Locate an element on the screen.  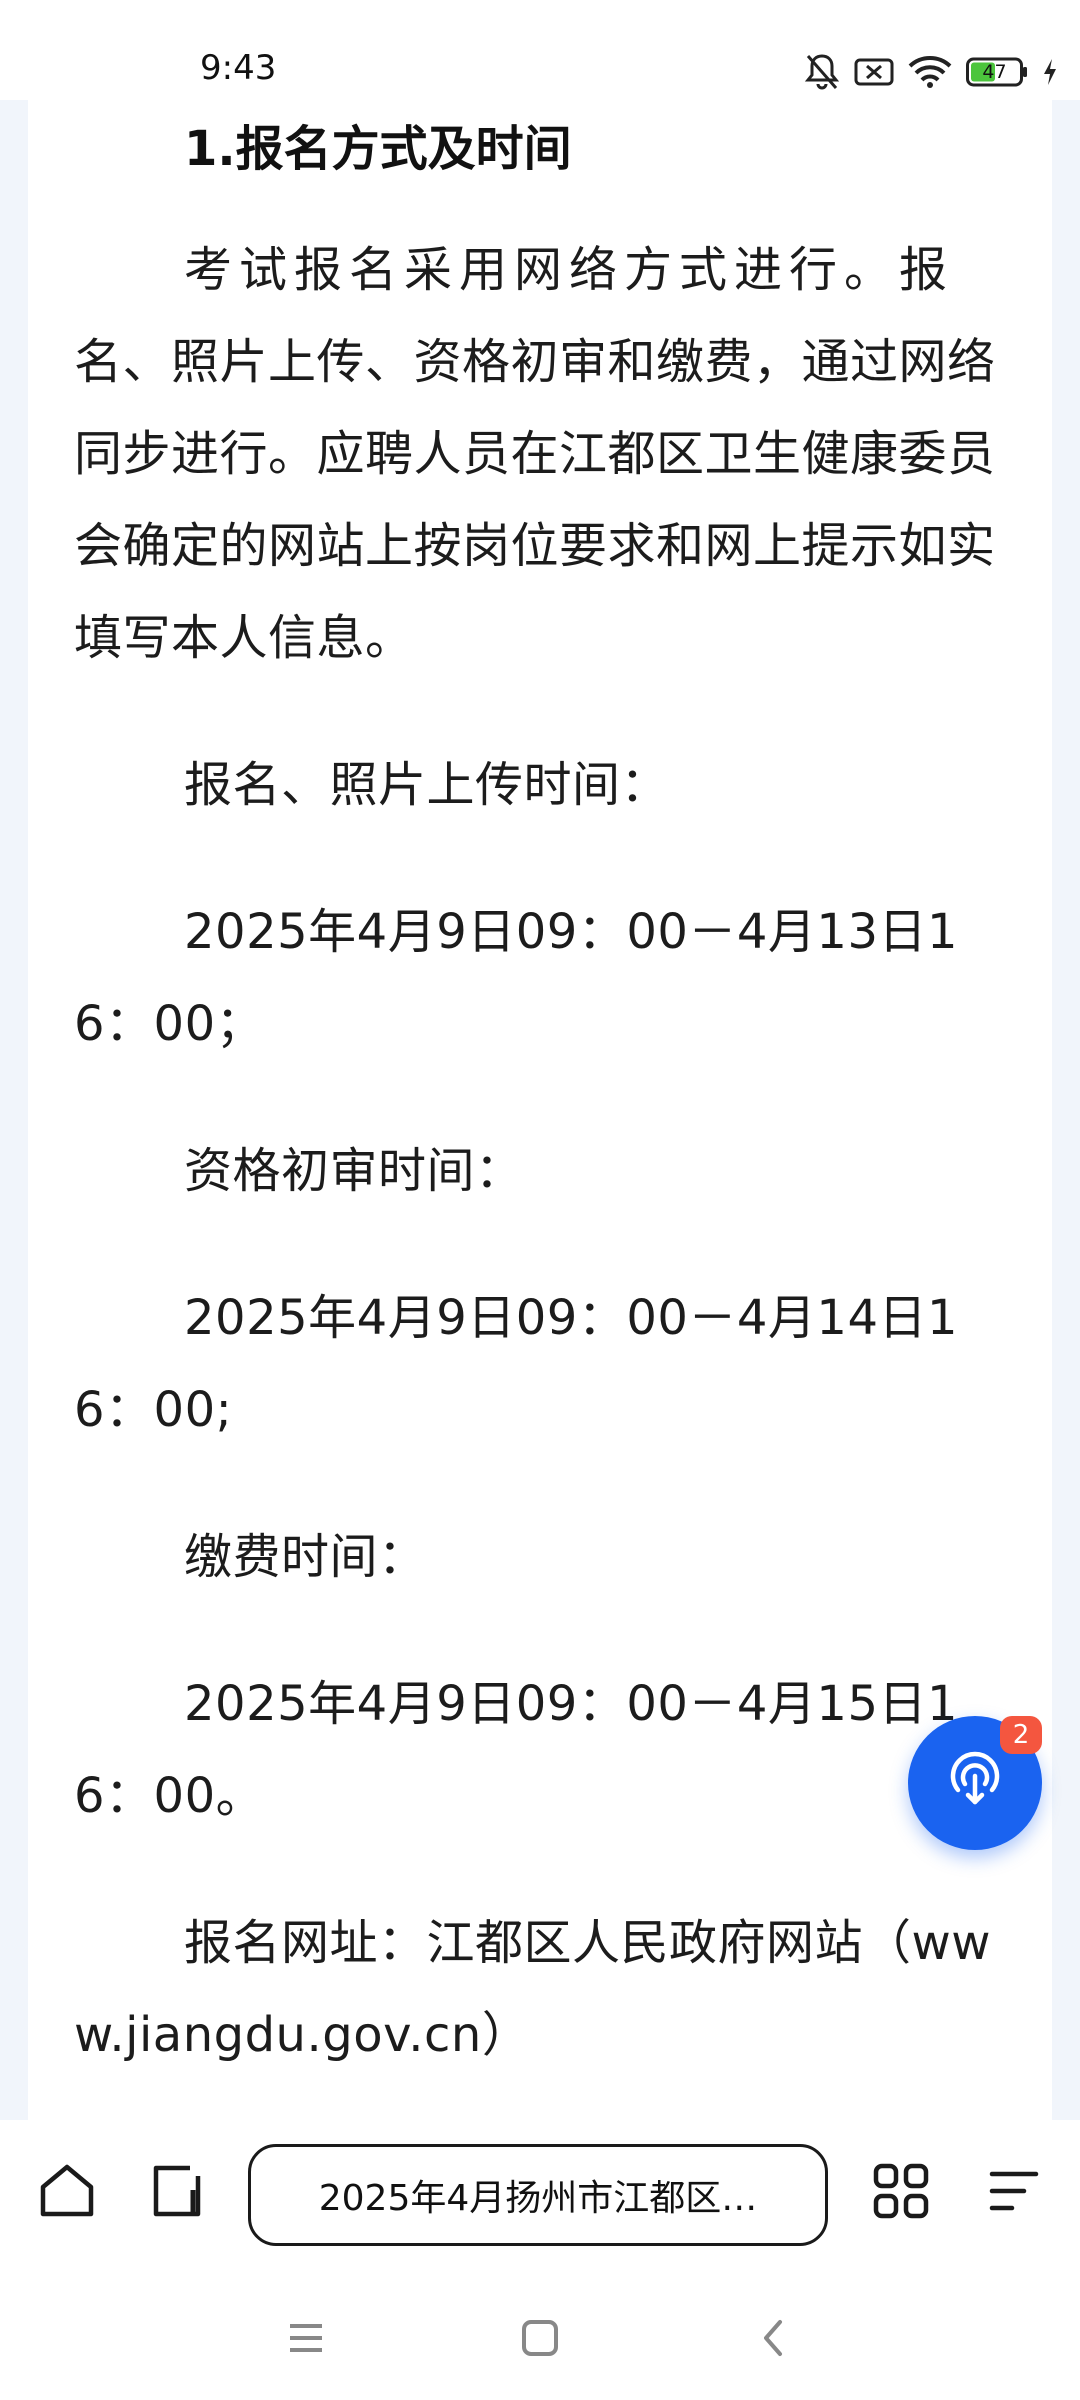
tab-switch-icon is located at coordinates (177, 2193).